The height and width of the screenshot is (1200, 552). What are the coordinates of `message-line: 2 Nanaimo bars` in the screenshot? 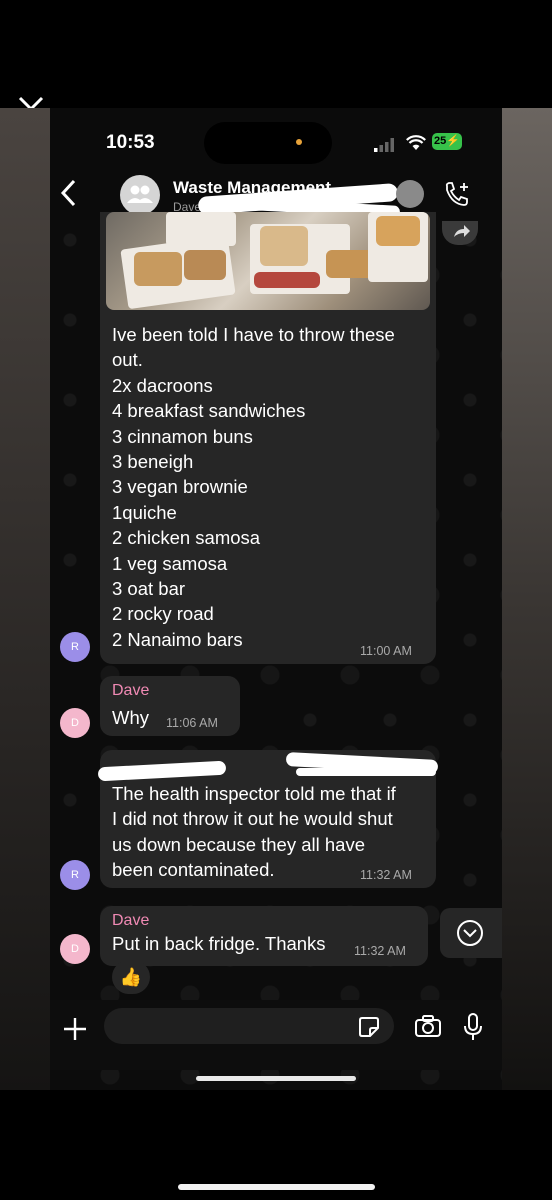 It's located at (177, 639).